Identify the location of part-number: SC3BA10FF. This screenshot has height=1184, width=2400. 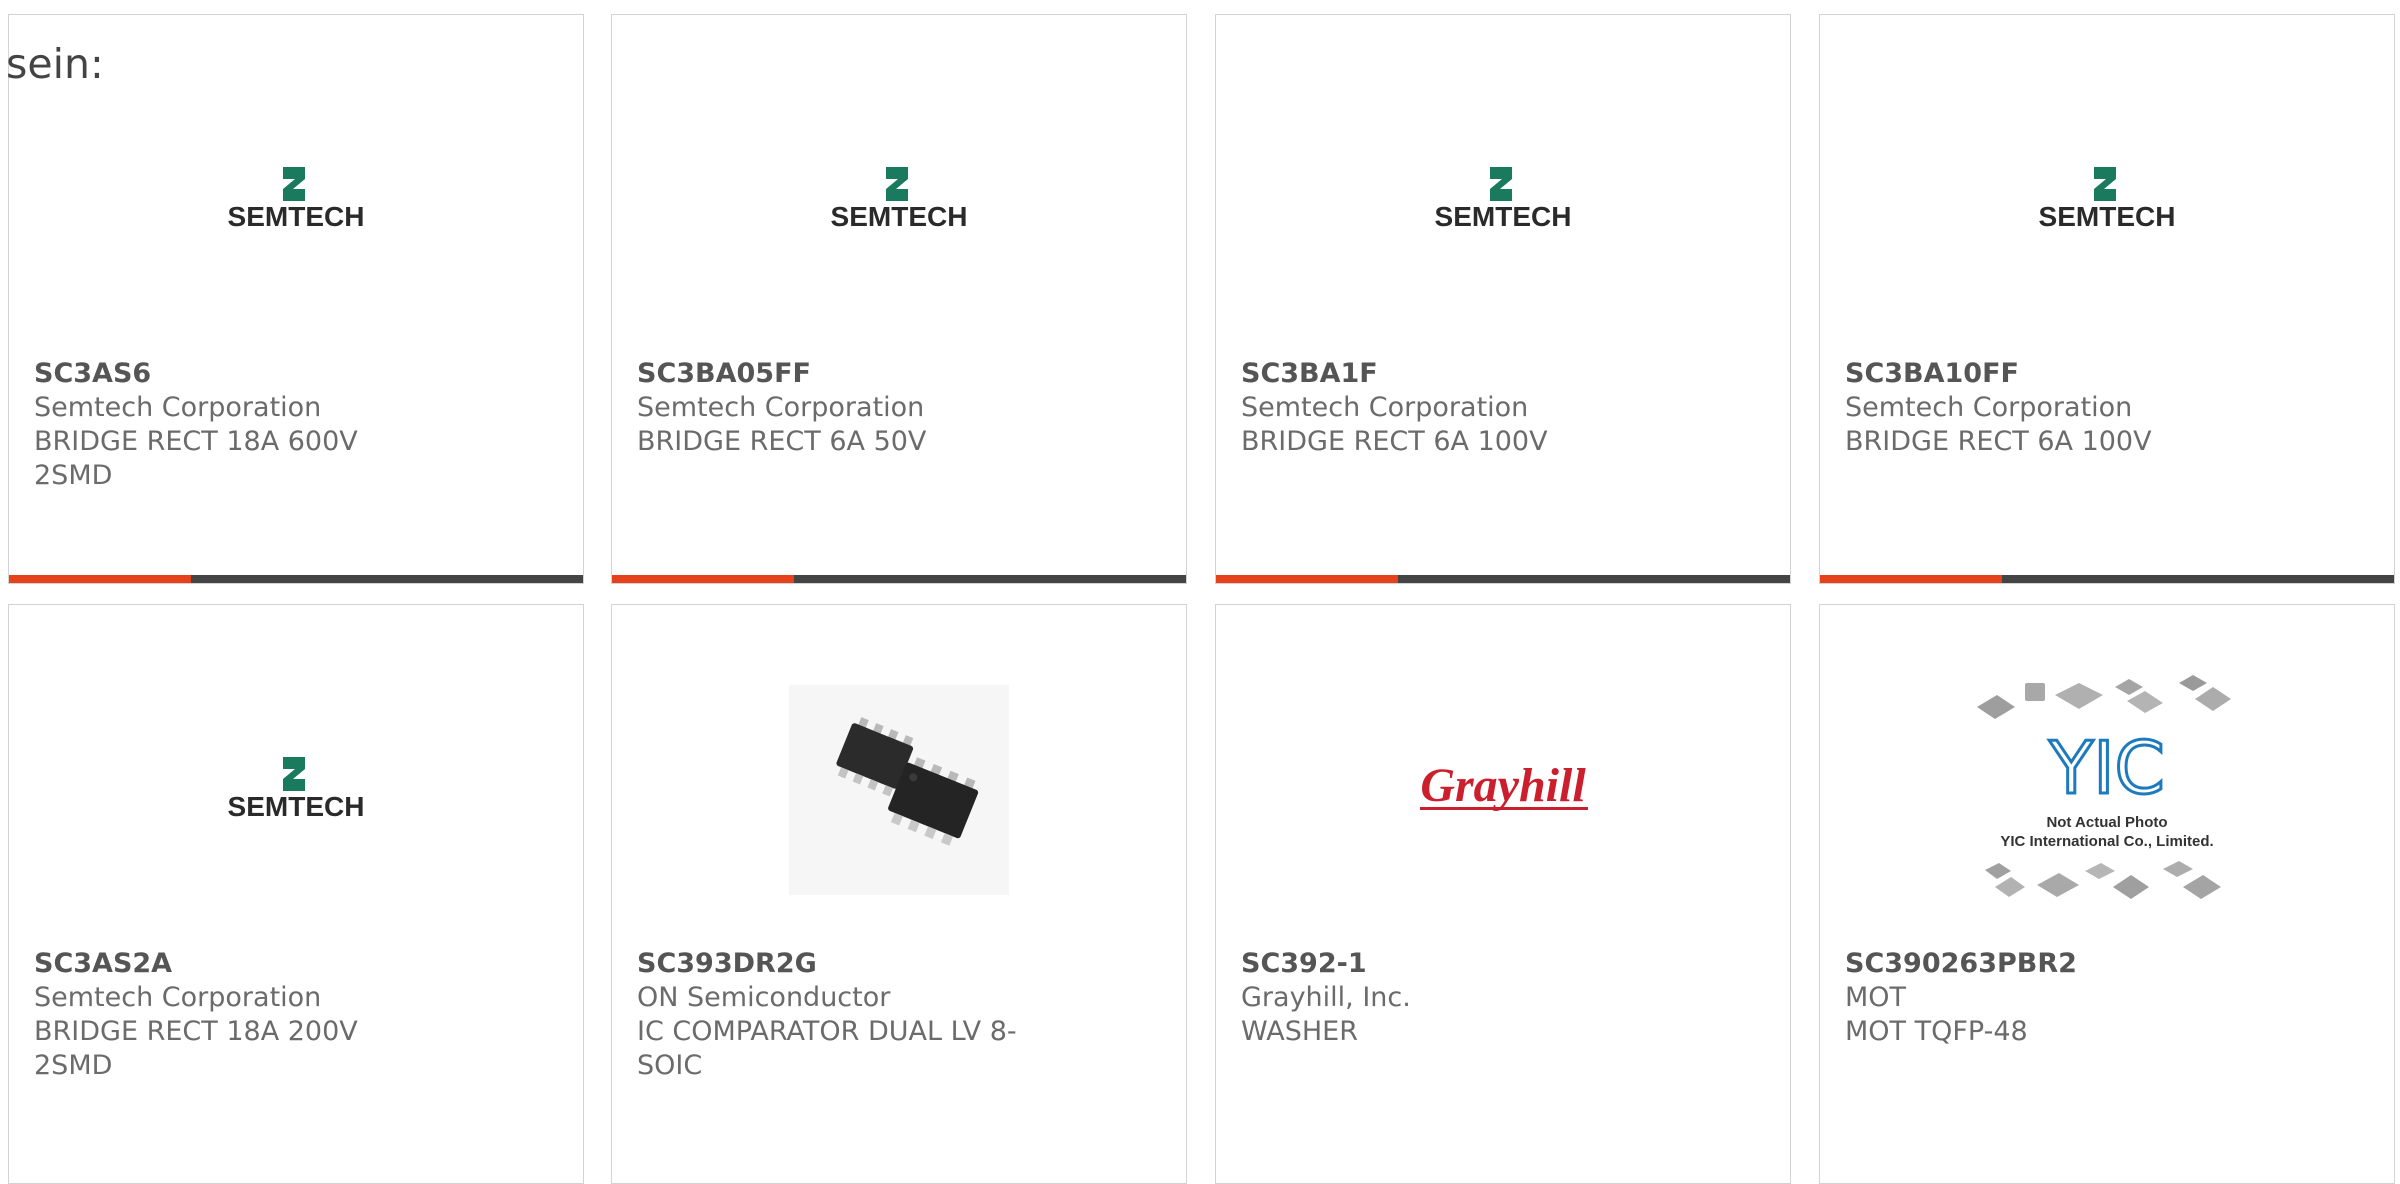
(2044, 374).